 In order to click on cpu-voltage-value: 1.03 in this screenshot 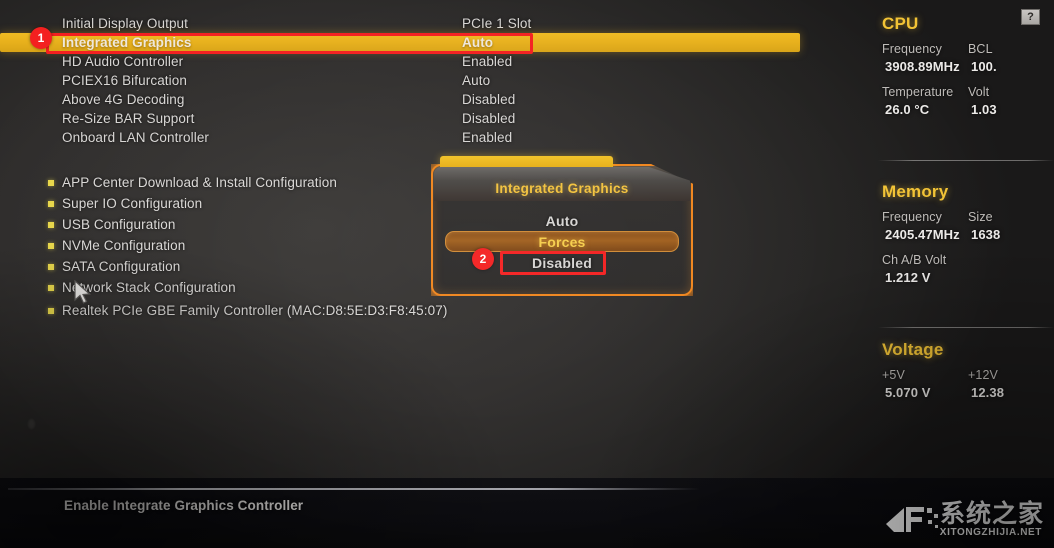, I will do `click(984, 109)`.